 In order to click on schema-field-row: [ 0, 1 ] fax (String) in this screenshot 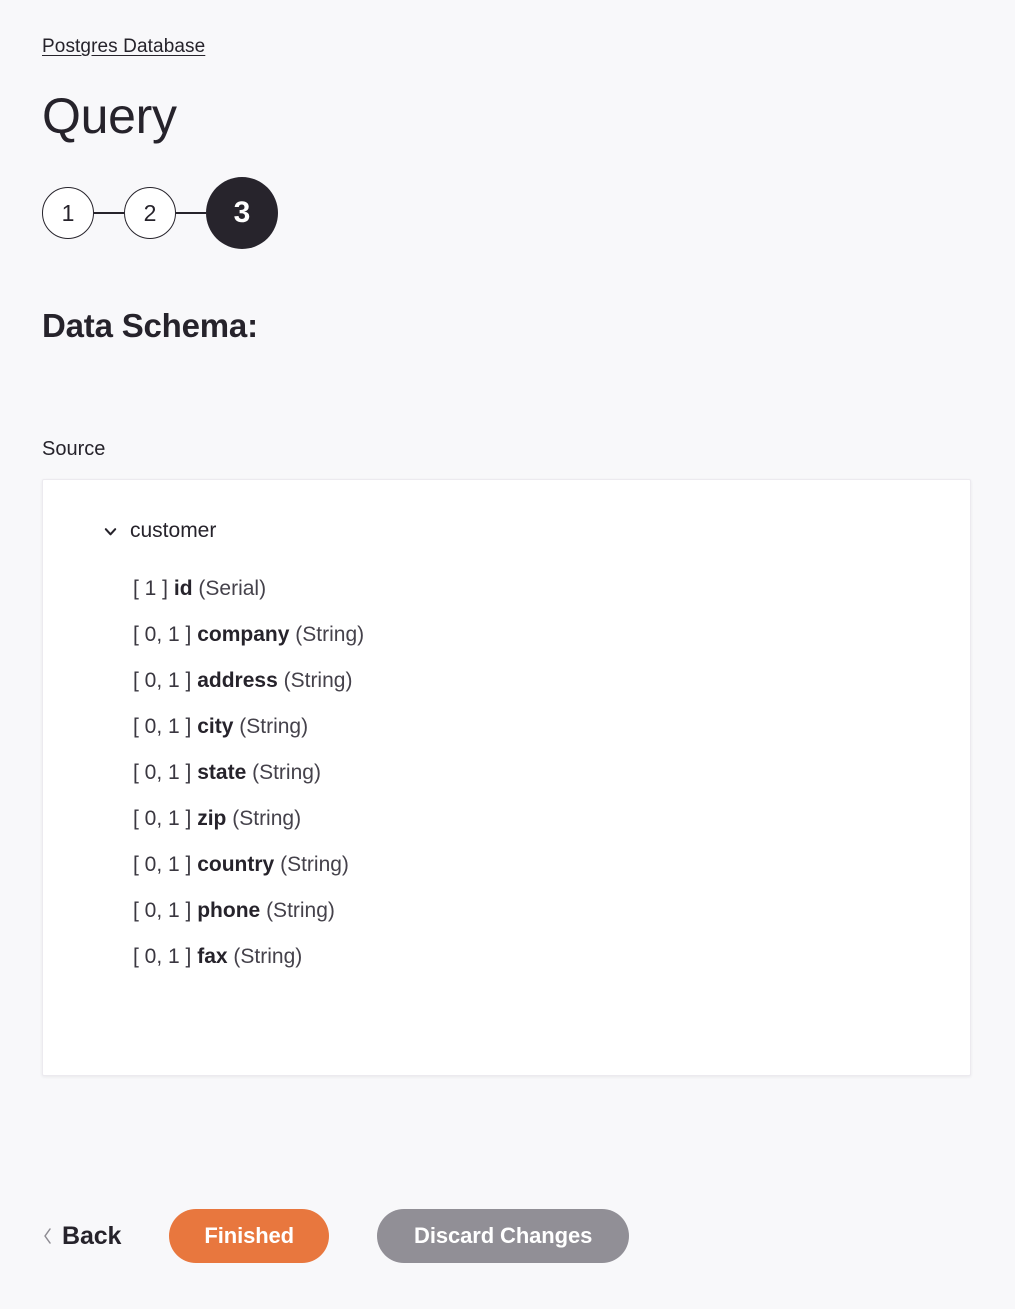, I will do `click(539, 957)`.